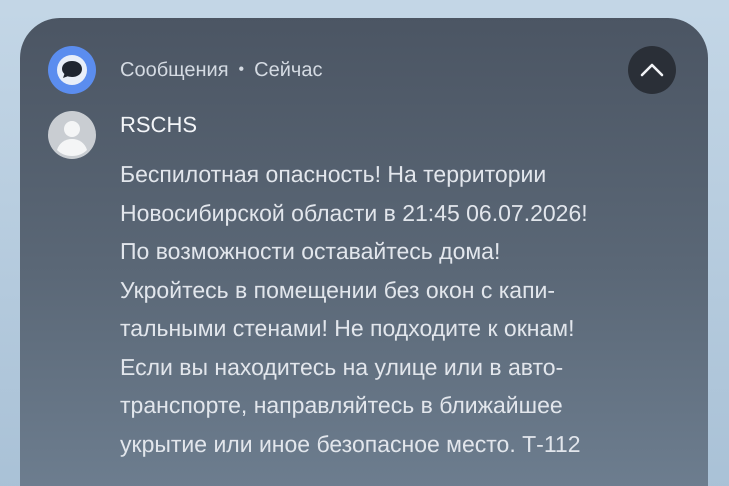 The height and width of the screenshot is (486, 729). What do you see at coordinates (288, 70) in the screenshot?
I see `timestamp: Сейчас` at bounding box center [288, 70].